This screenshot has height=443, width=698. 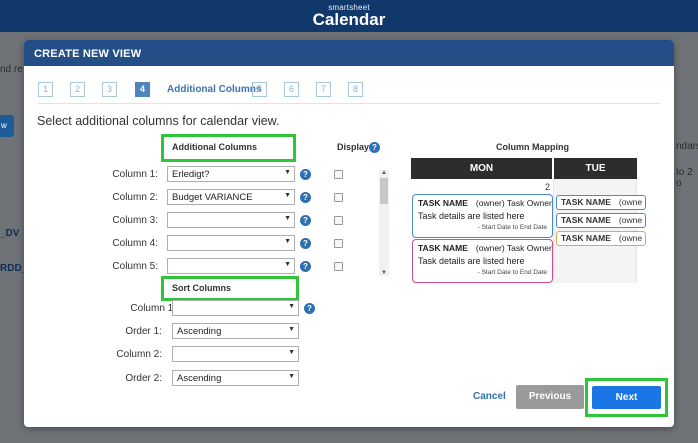 I want to click on order-1-value: Ascending, so click(x=199, y=331).